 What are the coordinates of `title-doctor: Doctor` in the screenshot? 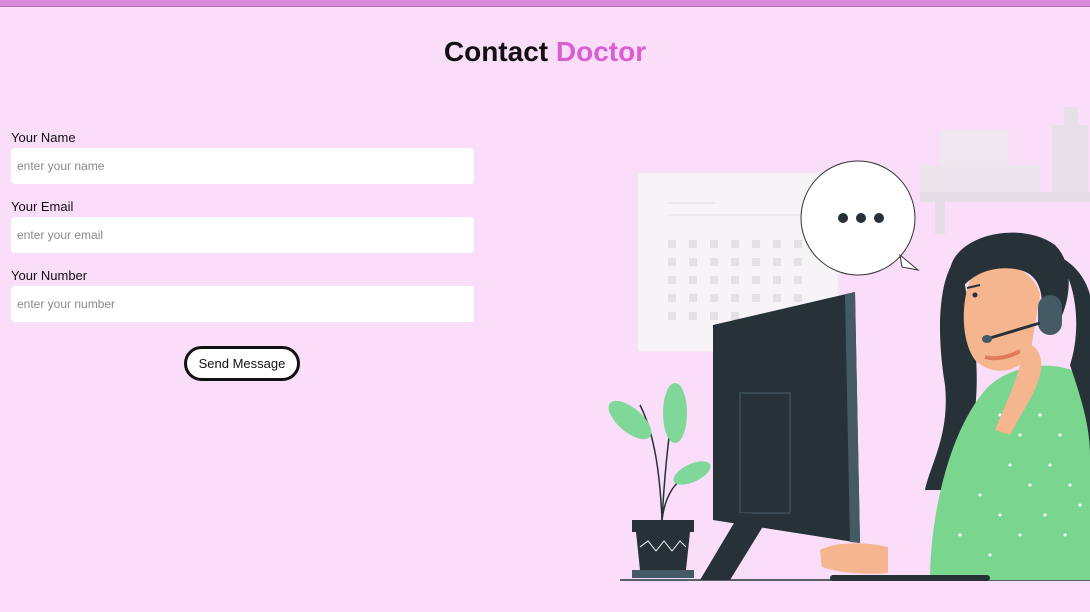 It's located at (601, 51).